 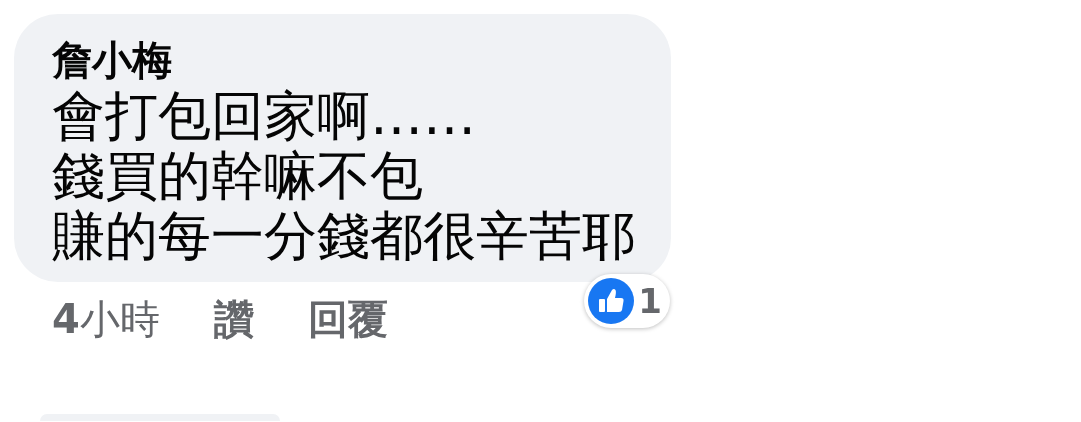 I want to click on thumbs-up-icon, so click(x=611, y=301).